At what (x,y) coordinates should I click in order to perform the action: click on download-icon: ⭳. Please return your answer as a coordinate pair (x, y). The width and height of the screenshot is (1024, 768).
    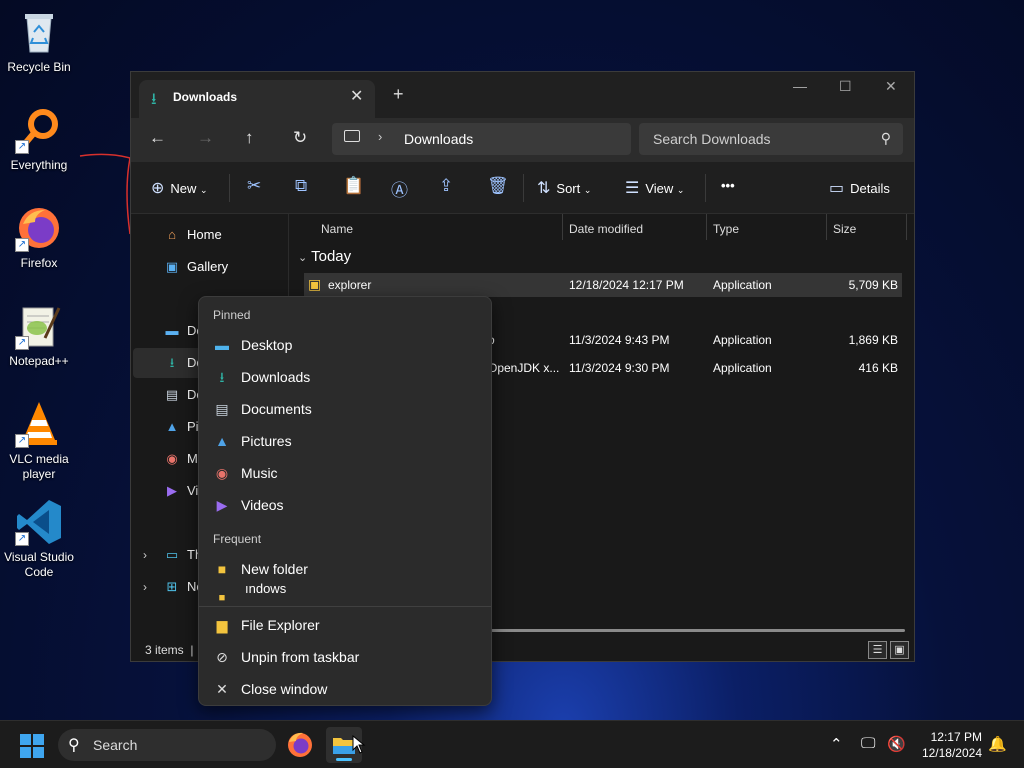
    Looking at the image, I should click on (172, 362).